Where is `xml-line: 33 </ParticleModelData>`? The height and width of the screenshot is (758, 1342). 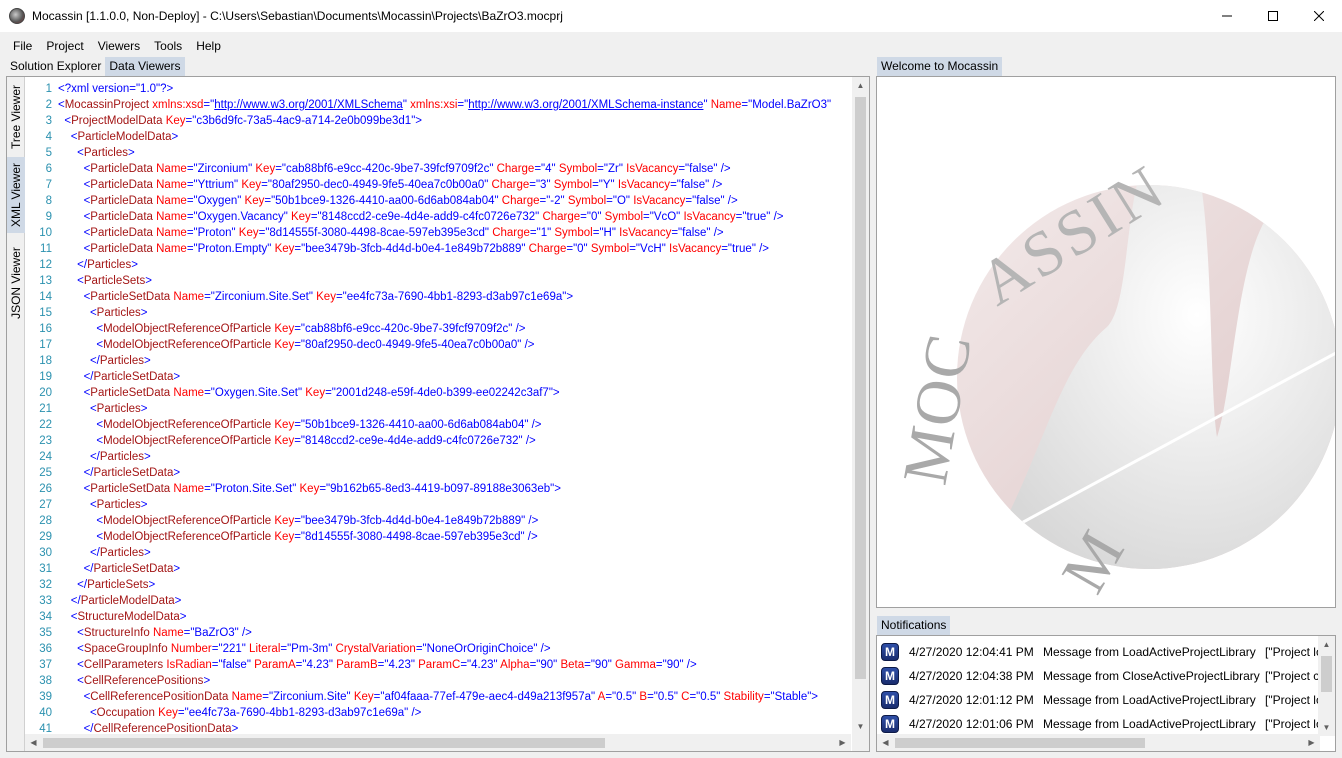
xml-line: 33 </ParticleModelData> is located at coordinates (438, 601).